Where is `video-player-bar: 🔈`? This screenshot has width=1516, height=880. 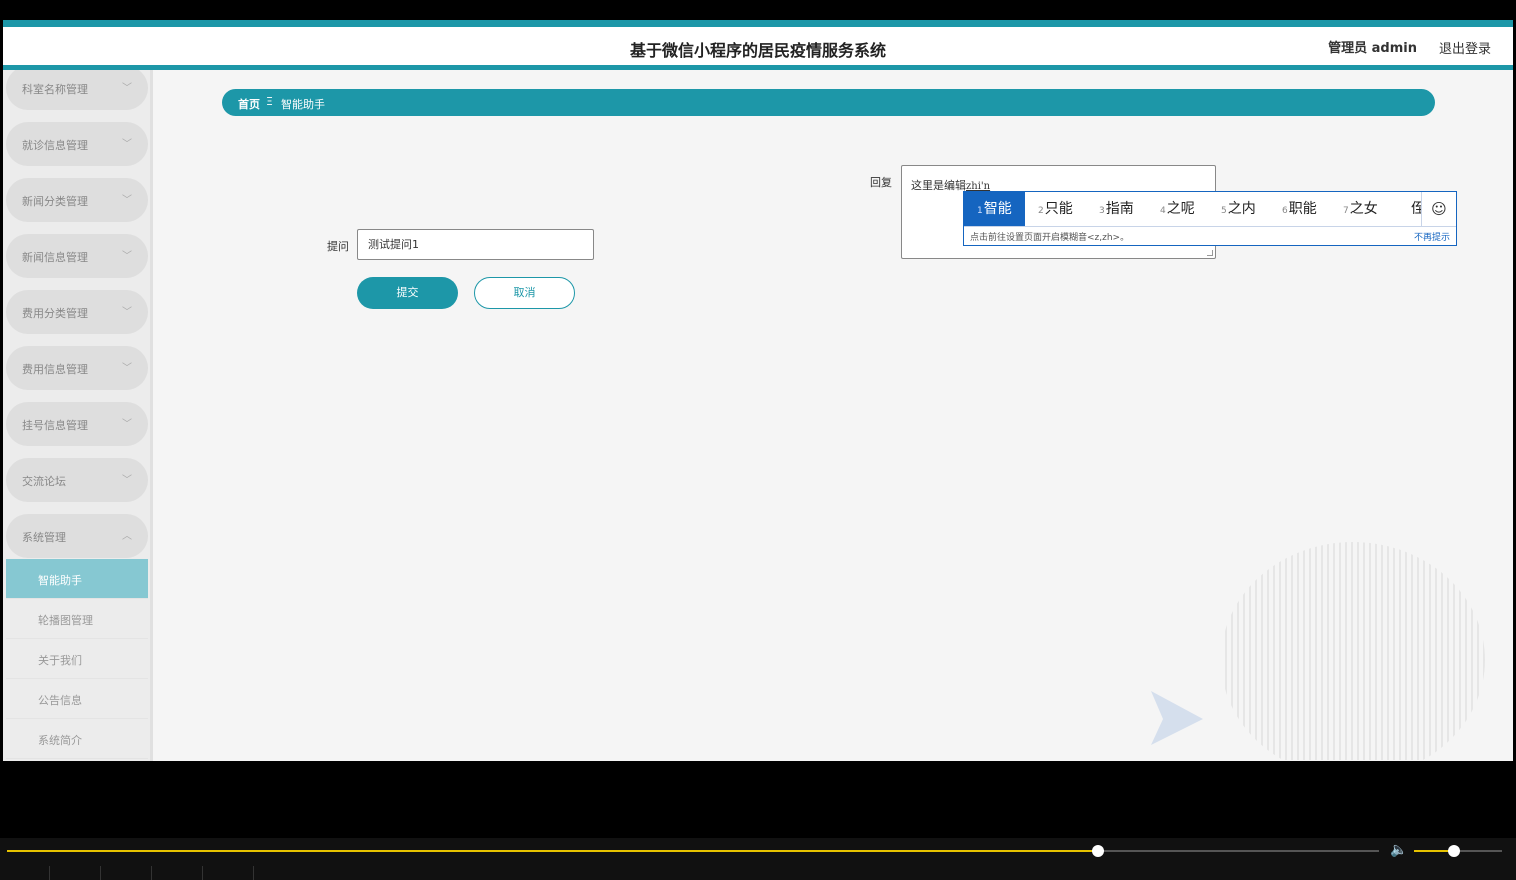 video-player-bar: 🔈 is located at coordinates (758, 859).